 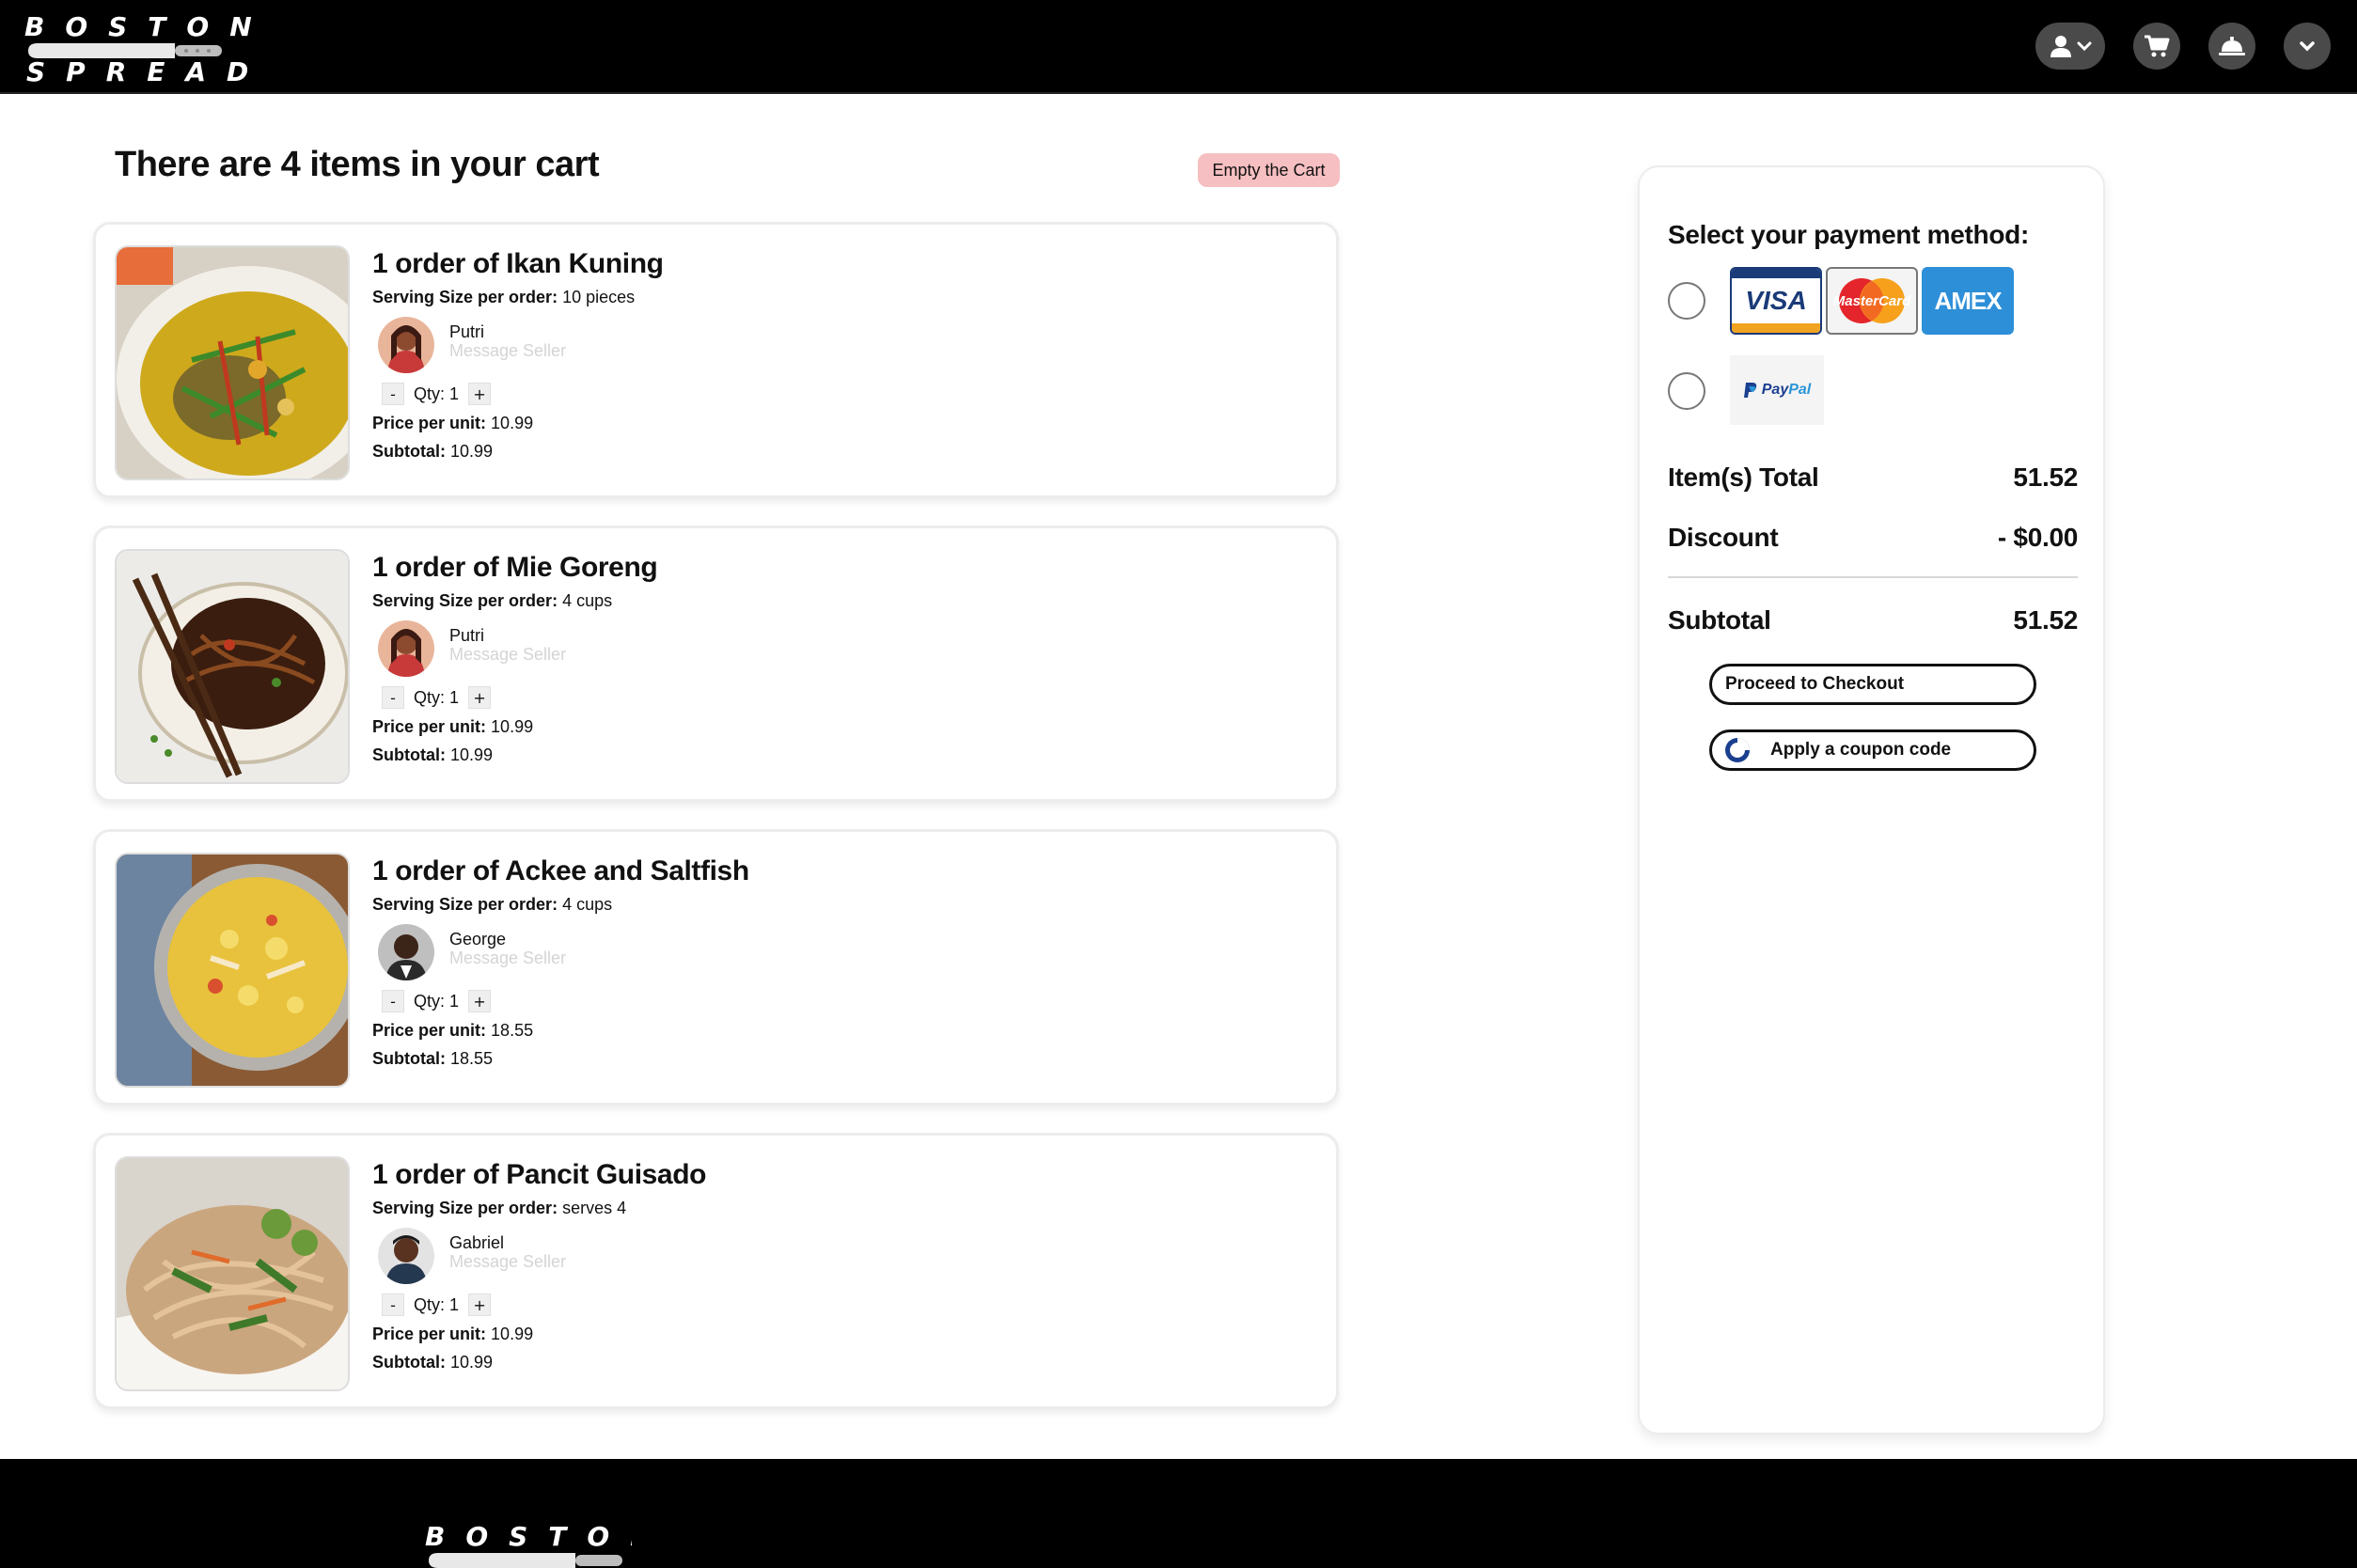 I want to click on paypal-logo: PayPal, so click(x=1777, y=390).